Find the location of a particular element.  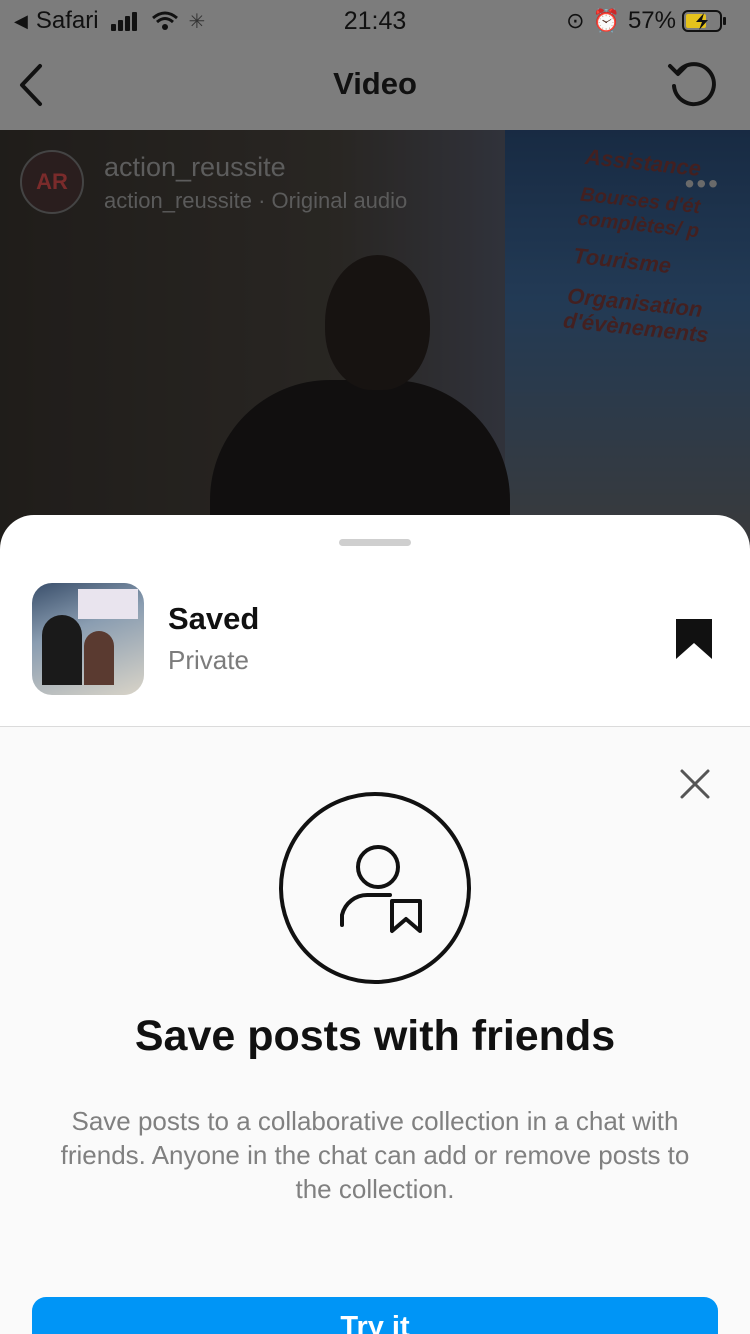

close-icon is located at coordinates (695, 784).